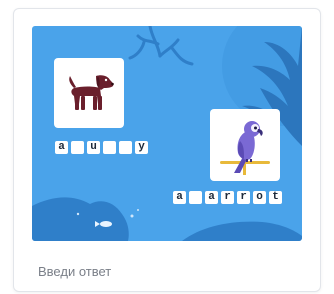  What do you see at coordinates (259, 197) in the screenshot?
I see `letter-box: o` at bounding box center [259, 197].